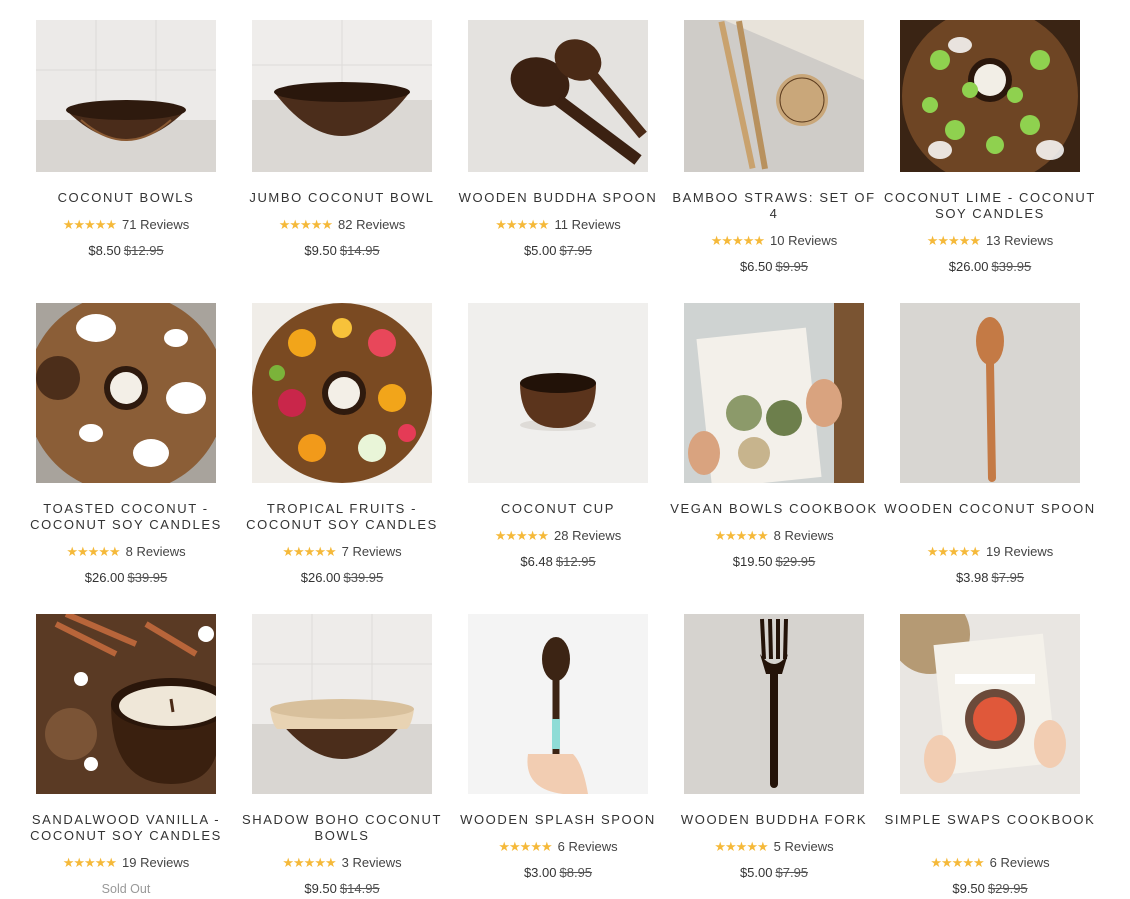 This screenshot has height=899, width=1130. I want to click on product-price: $3.98 $7.95, so click(990, 578).